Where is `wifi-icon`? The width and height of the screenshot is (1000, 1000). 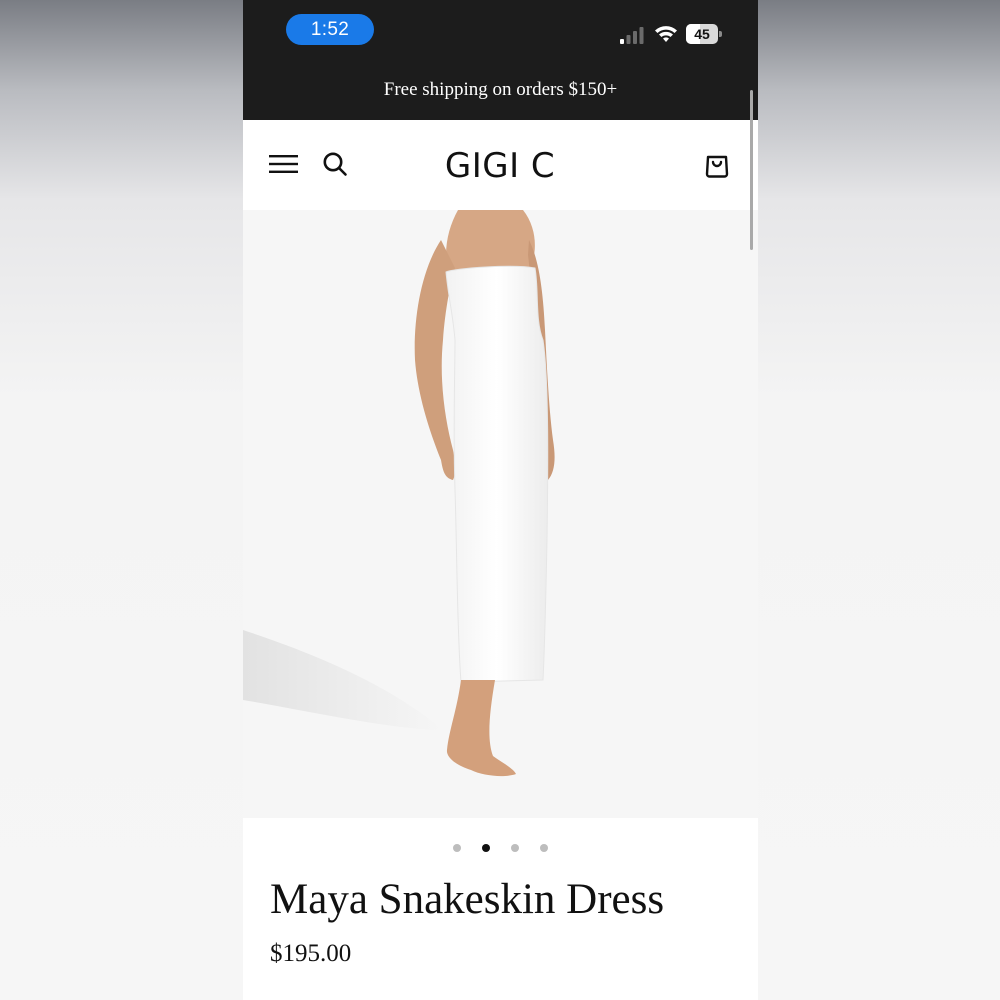 wifi-icon is located at coordinates (666, 34).